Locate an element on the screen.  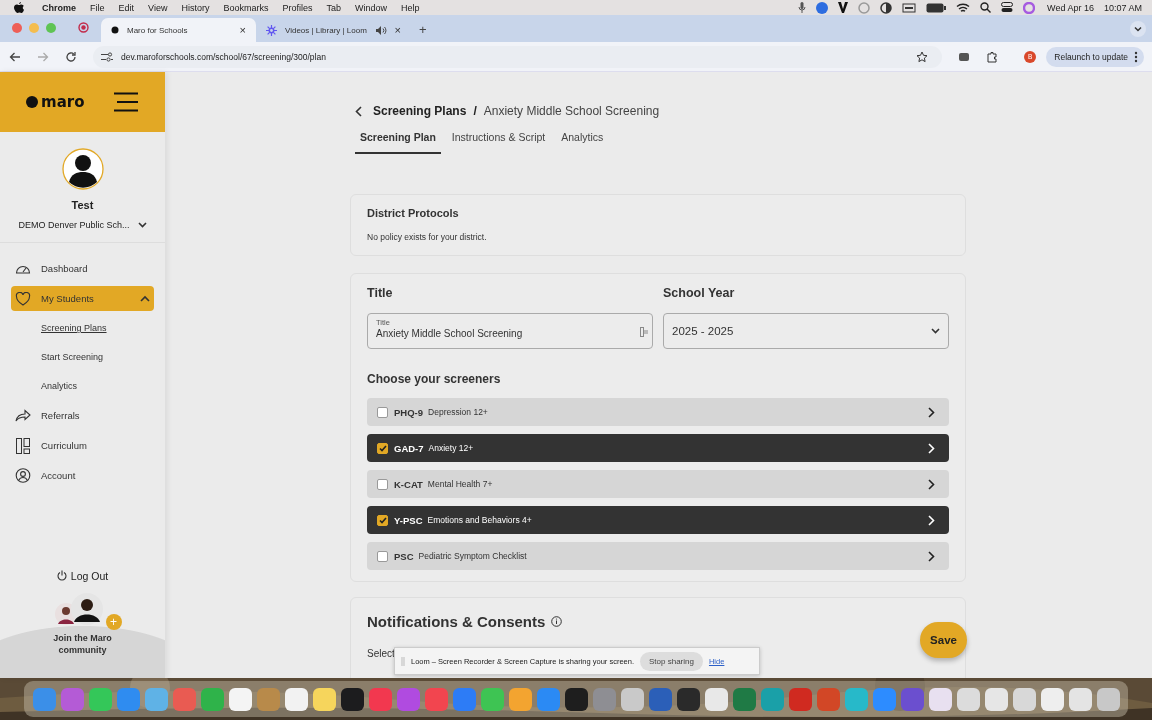
nav-item: Account is located at coordinates (82, 475).